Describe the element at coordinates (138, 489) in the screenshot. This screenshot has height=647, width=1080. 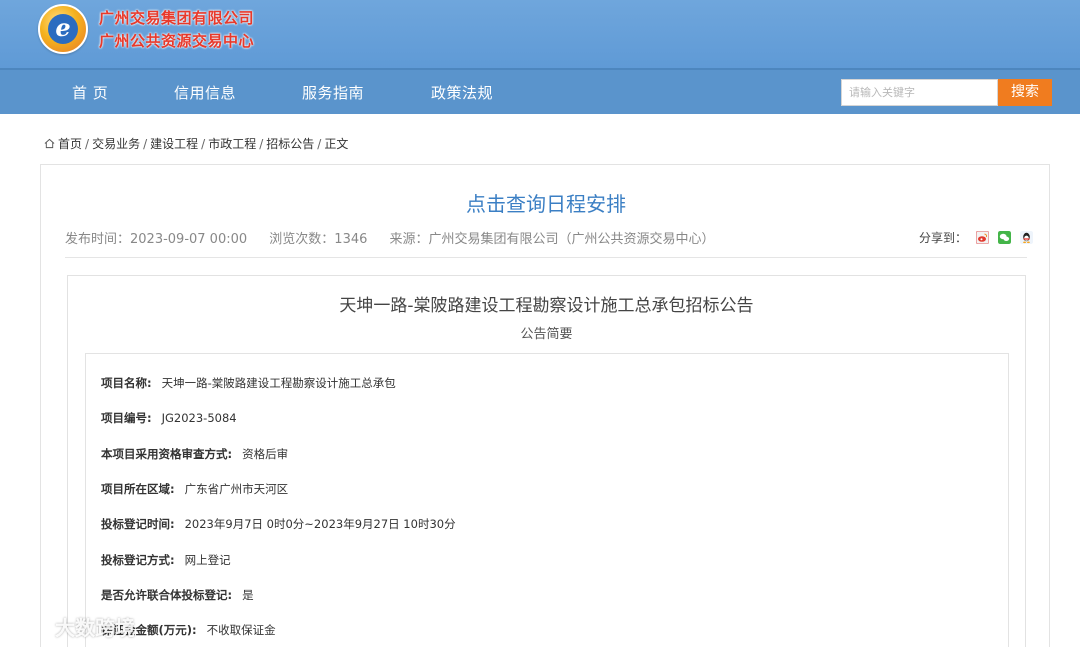
I see `info-key: 项目所在区域:` at that location.